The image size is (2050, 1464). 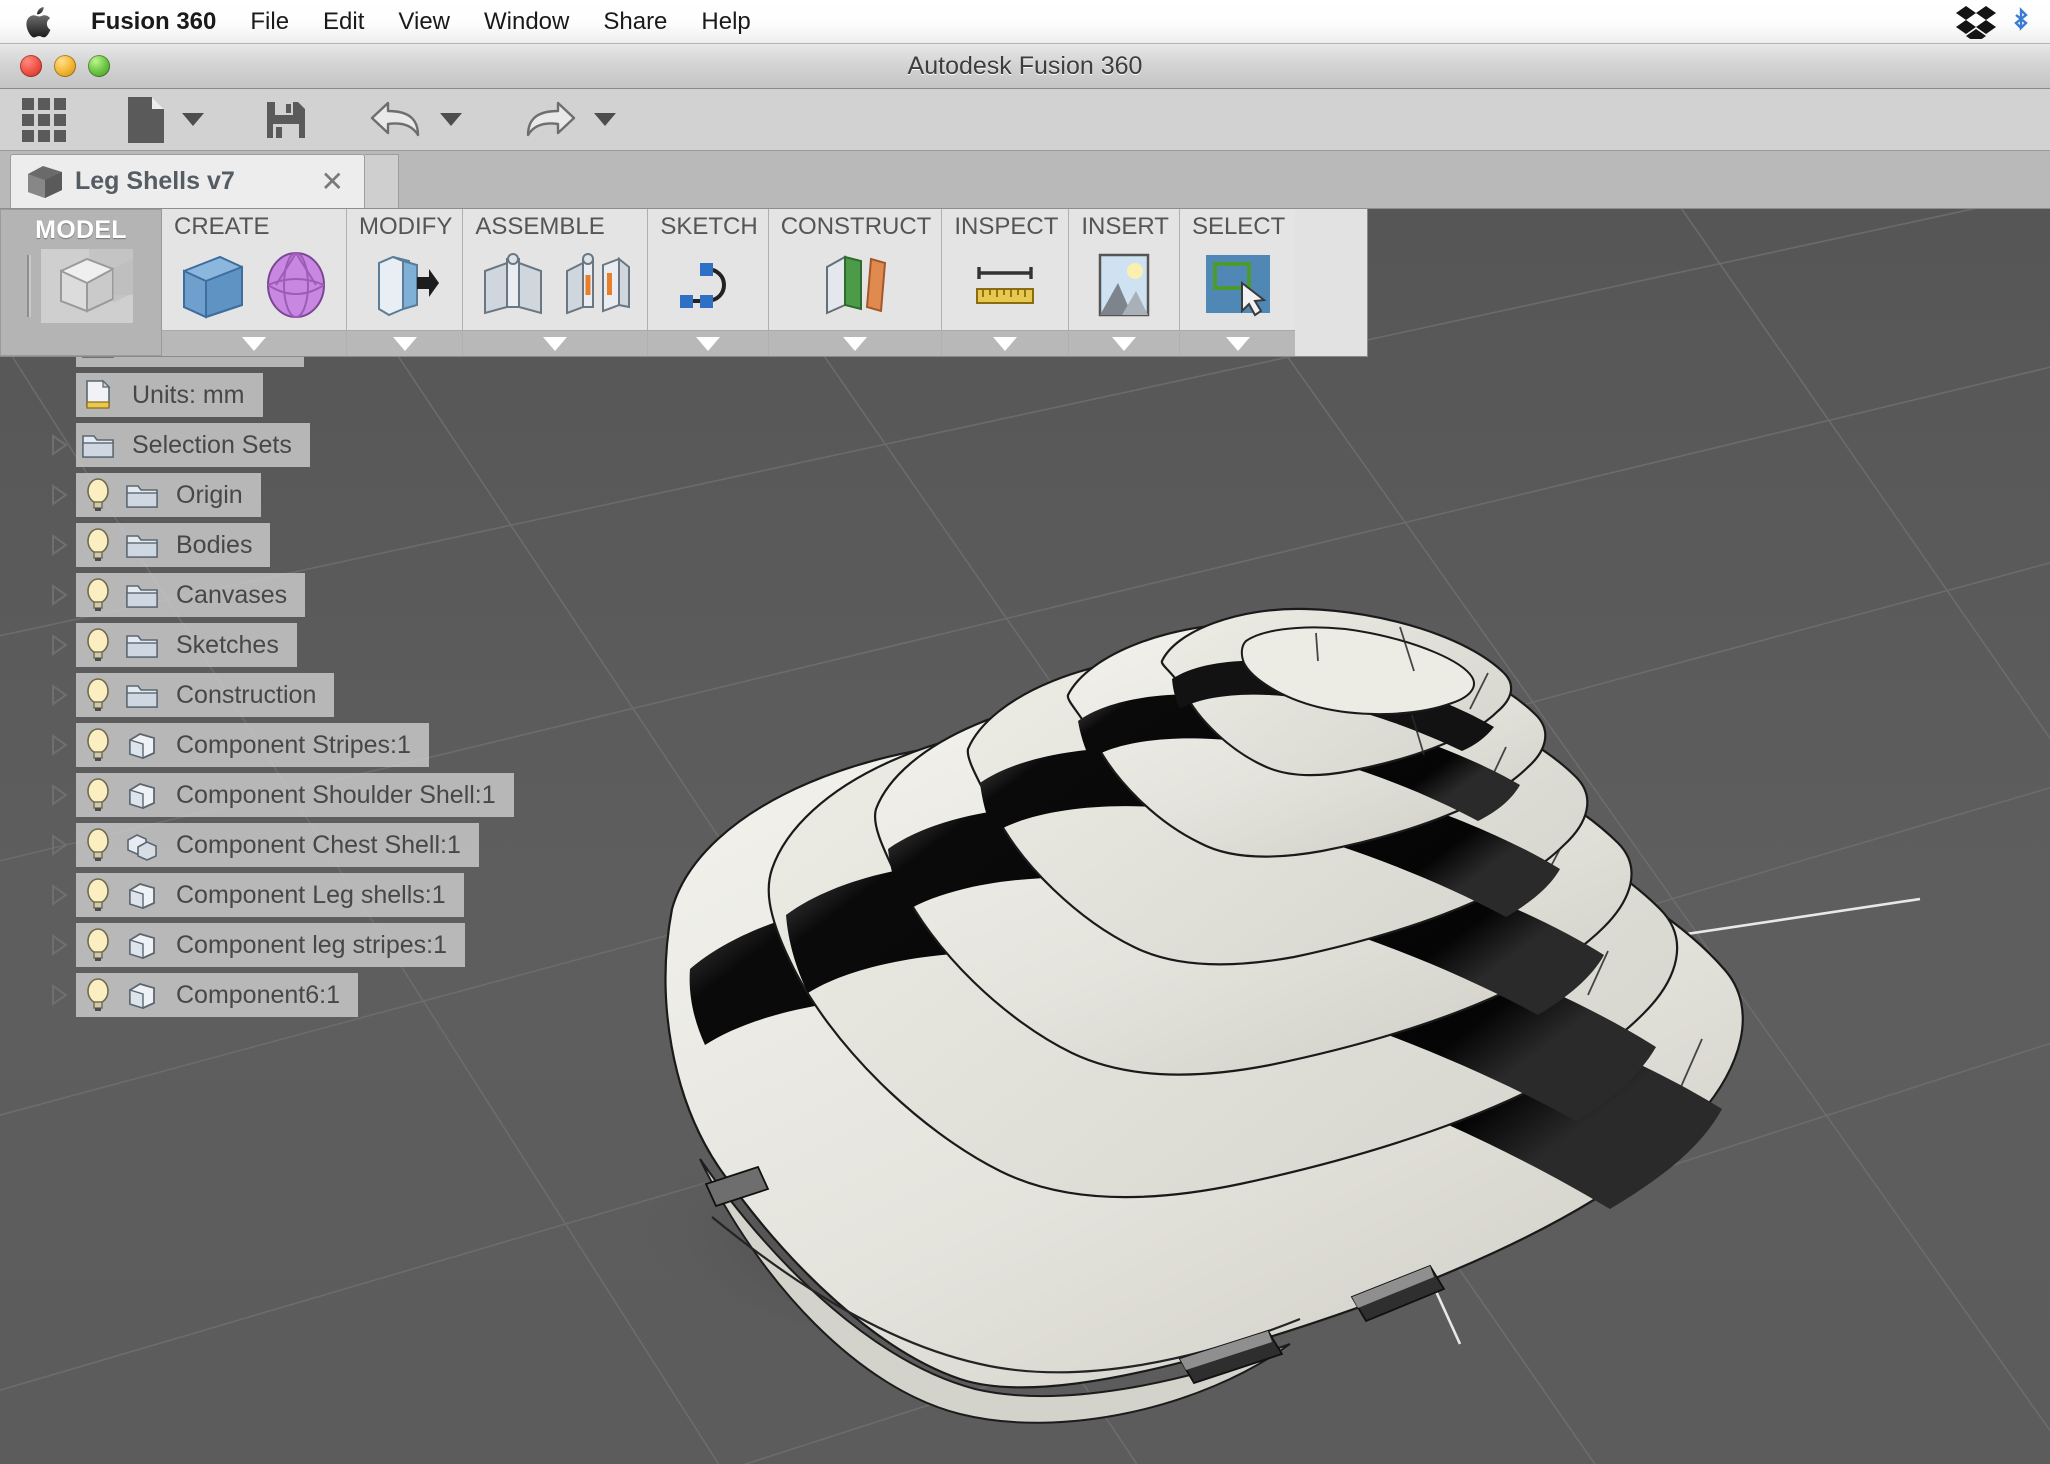 I want to click on ribbon-group-label: ASSEMBLE, so click(x=540, y=226).